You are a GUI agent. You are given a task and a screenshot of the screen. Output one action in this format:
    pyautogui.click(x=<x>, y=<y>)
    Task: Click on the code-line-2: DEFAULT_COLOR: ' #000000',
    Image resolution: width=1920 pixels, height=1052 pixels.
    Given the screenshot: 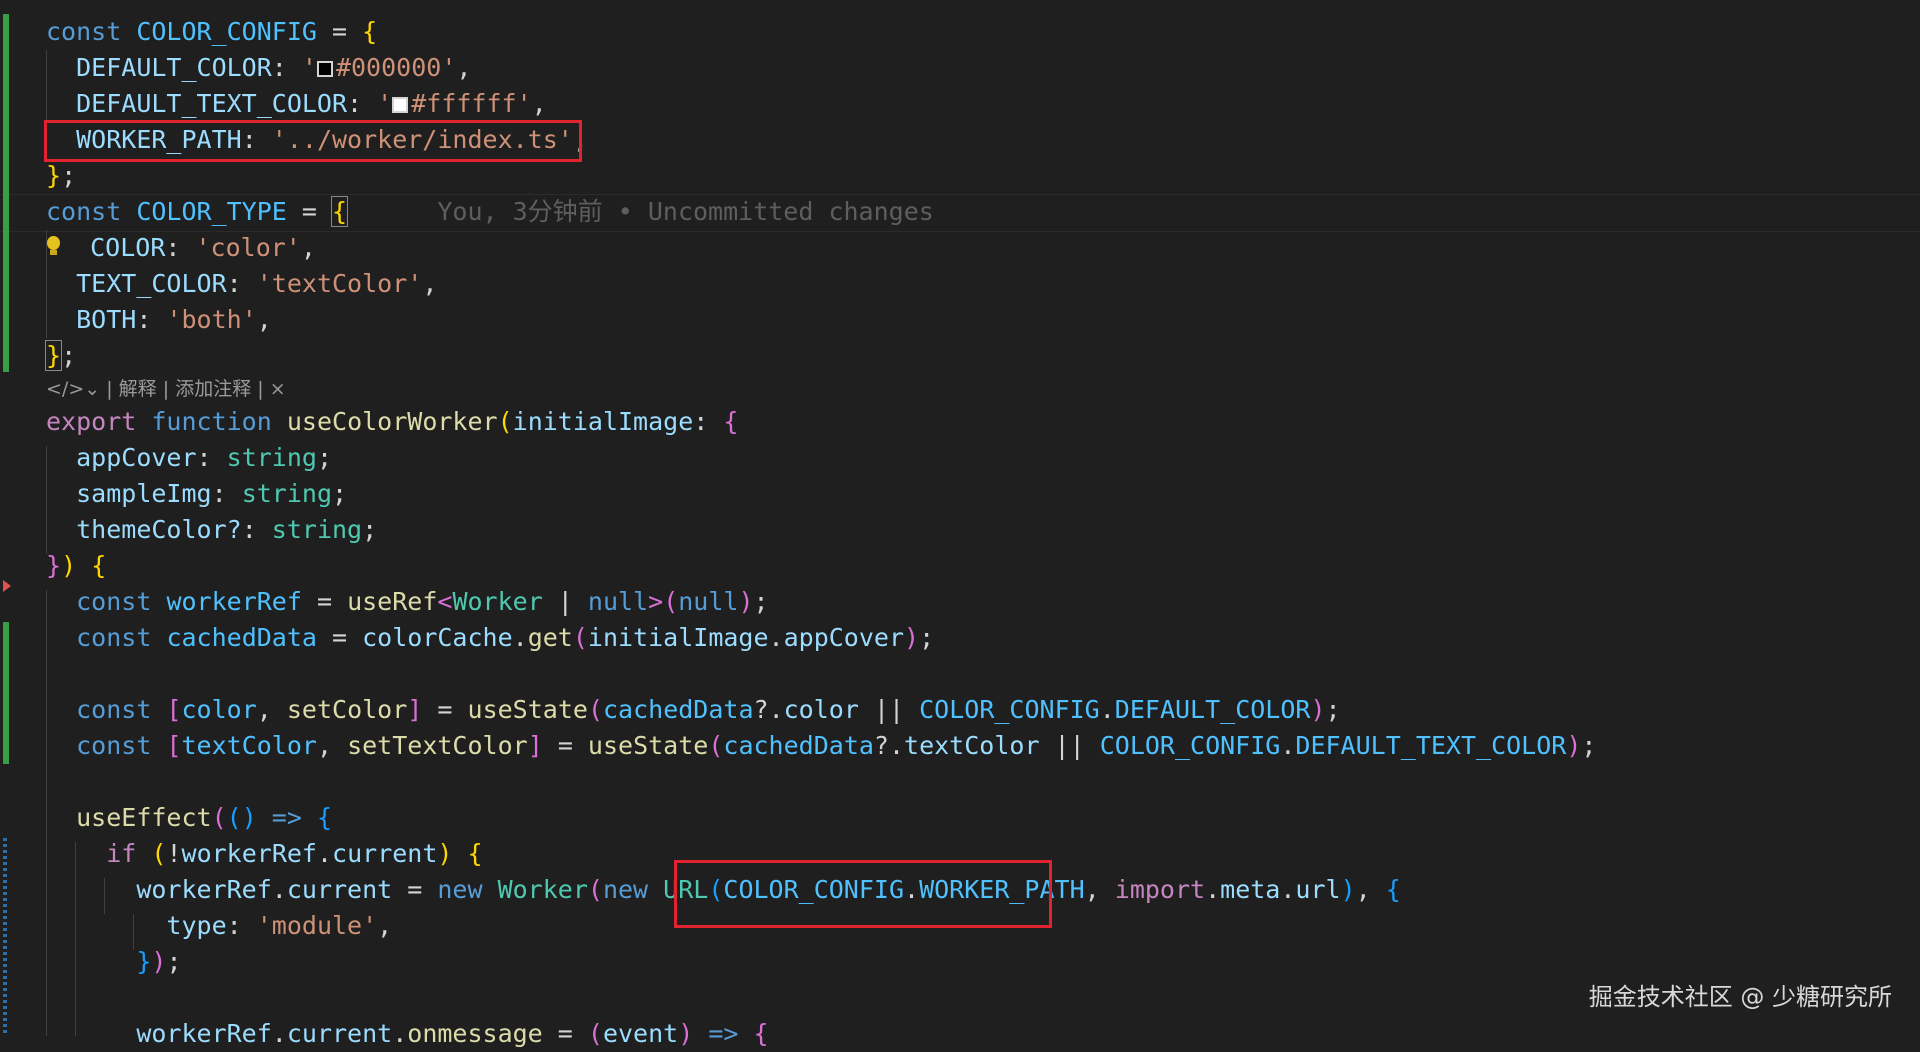 What is the action you would take?
    pyautogui.click(x=258, y=68)
    